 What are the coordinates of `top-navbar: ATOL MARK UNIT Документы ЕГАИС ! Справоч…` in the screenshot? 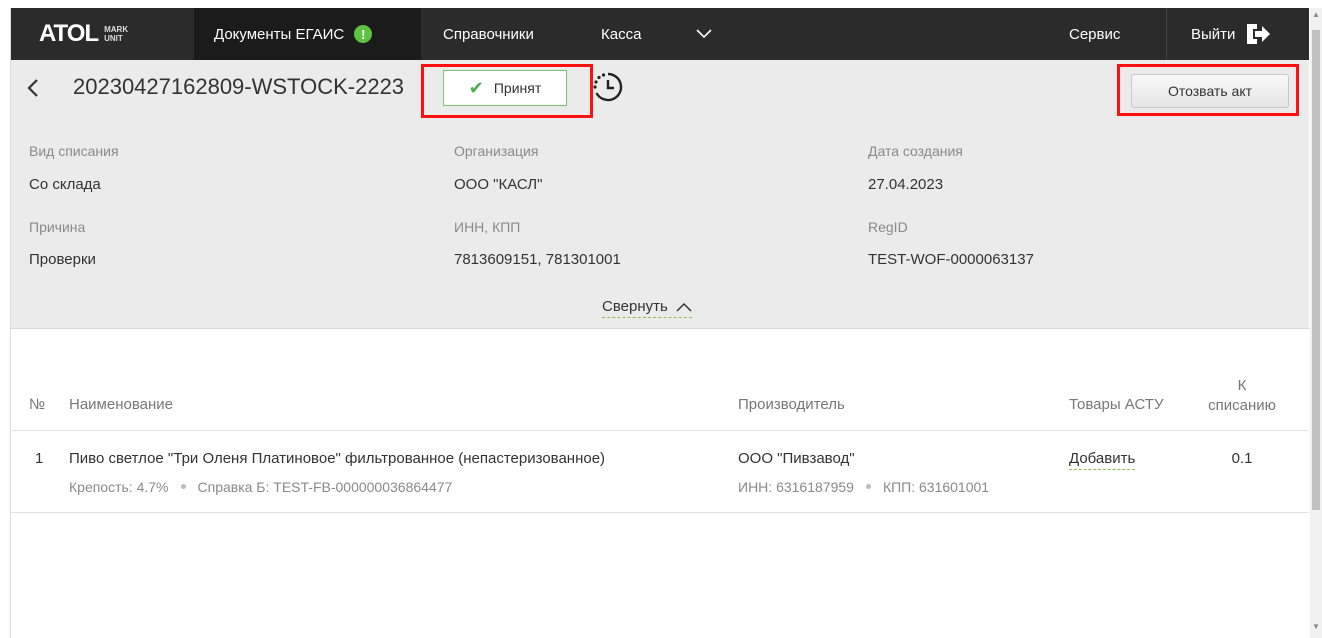 It's located at (660, 34).